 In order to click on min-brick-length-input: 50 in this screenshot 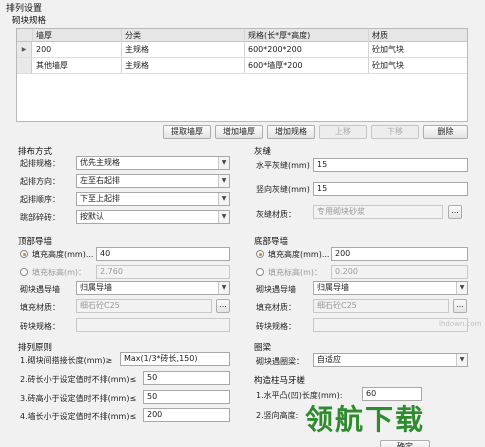, I will do `click(186, 378)`.